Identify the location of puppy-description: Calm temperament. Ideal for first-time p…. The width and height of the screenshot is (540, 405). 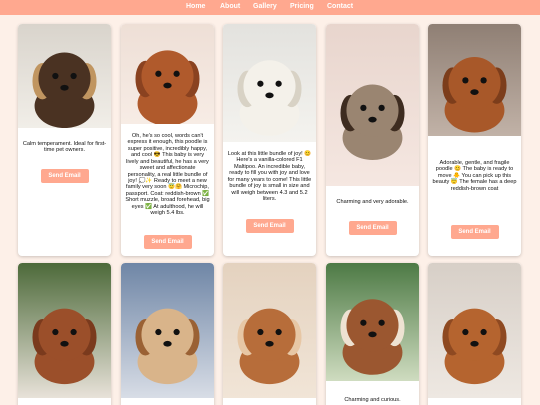
(64, 147).